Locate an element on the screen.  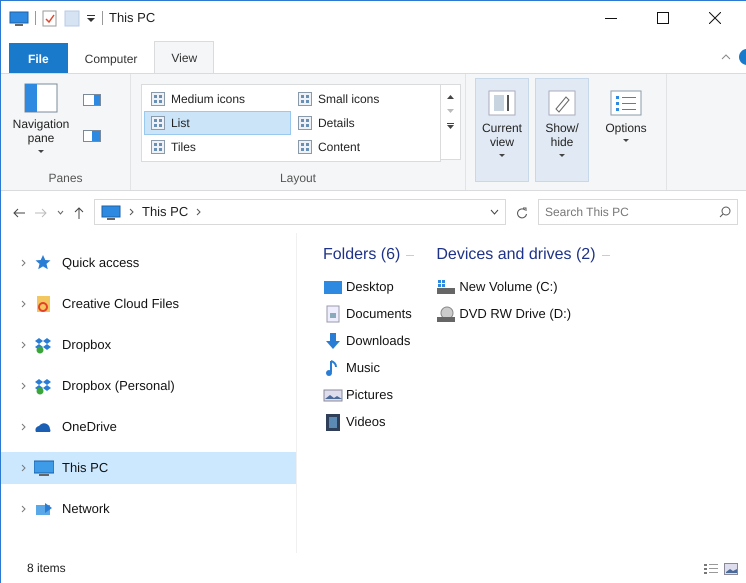
disc-drive-icon is located at coordinates (446, 313).